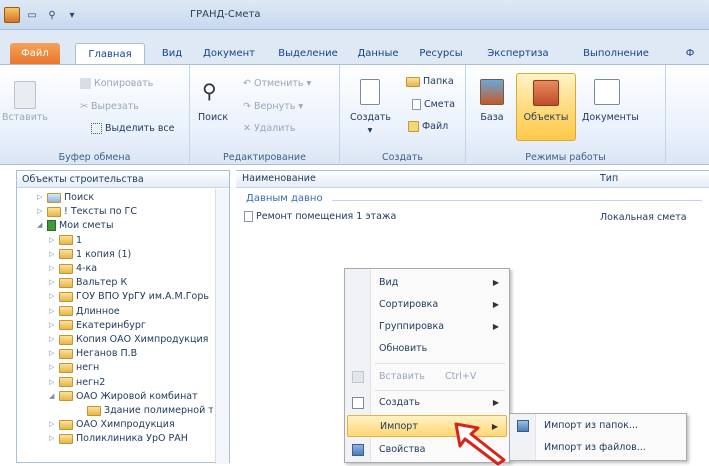 The width and height of the screenshot is (709, 466). Describe the element at coordinates (74, 367) in the screenshot. I see `tree-item: ▷ негн` at that location.